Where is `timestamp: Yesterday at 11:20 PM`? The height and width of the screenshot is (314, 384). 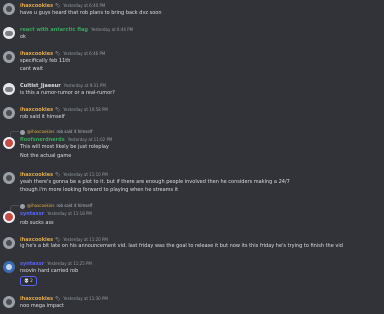 timestamp: Yesterday at 11:20 PM is located at coordinates (85, 239).